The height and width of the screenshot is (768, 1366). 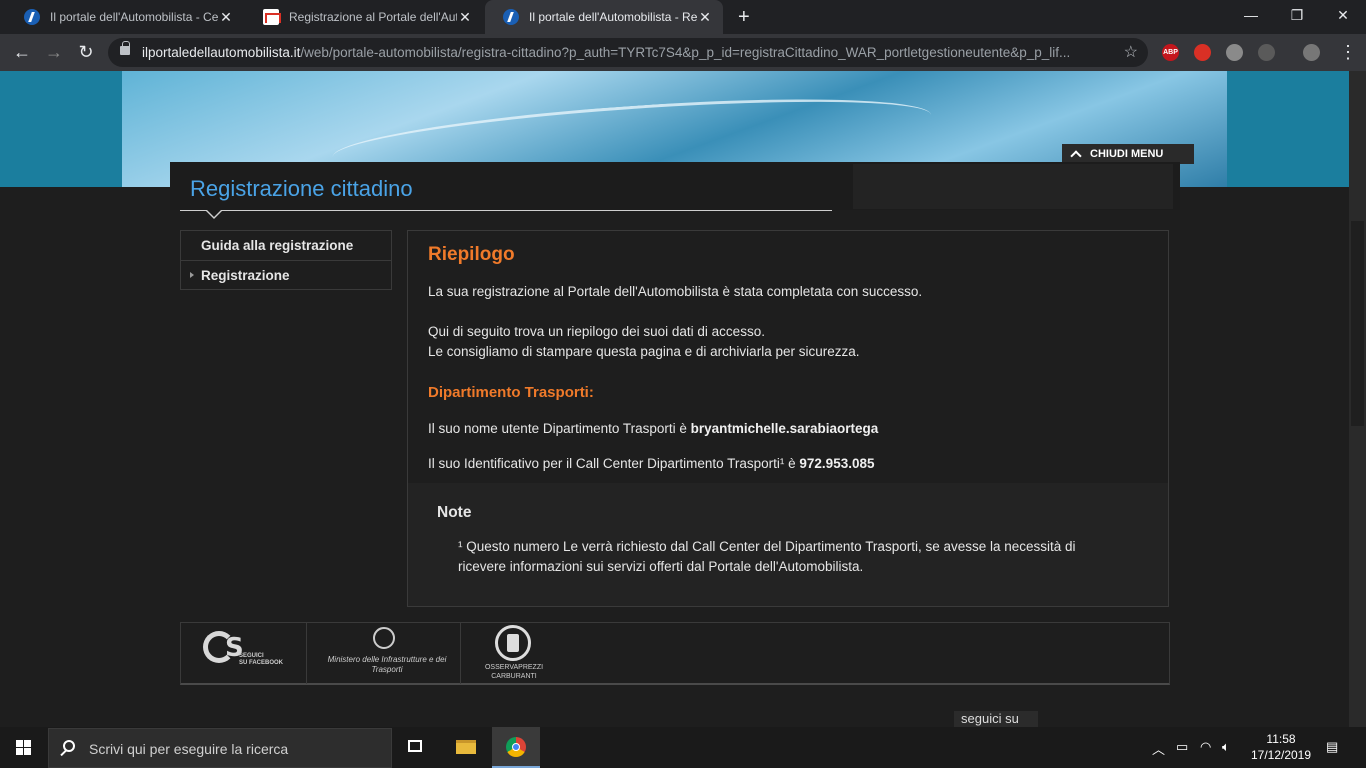 What do you see at coordinates (1266, 52) in the screenshot?
I see `glasses-icon` at bounding box center [1266, 52].